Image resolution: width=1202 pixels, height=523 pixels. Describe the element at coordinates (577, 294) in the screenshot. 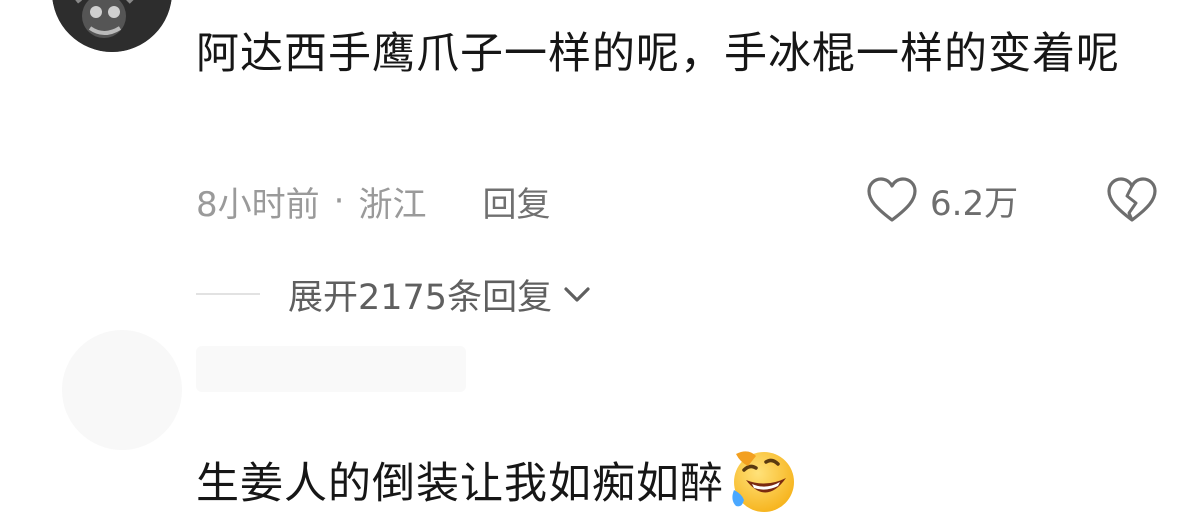

I see `chevron-down-icon` at that location.